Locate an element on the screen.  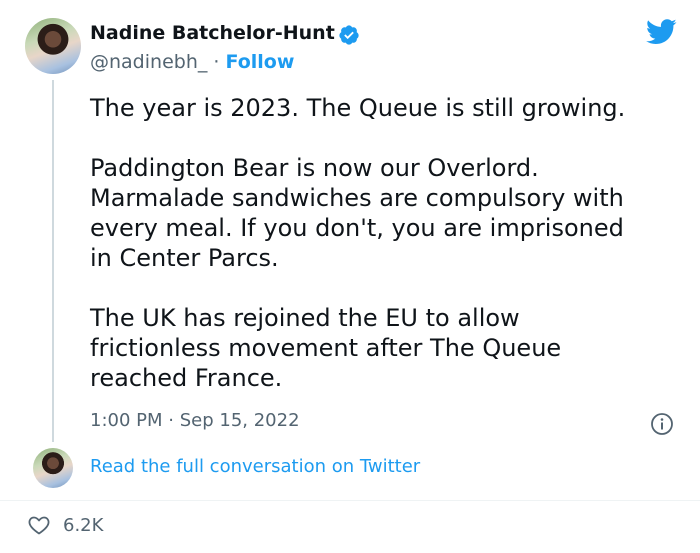
conversation-avatar is located at coordinates (53, 468).